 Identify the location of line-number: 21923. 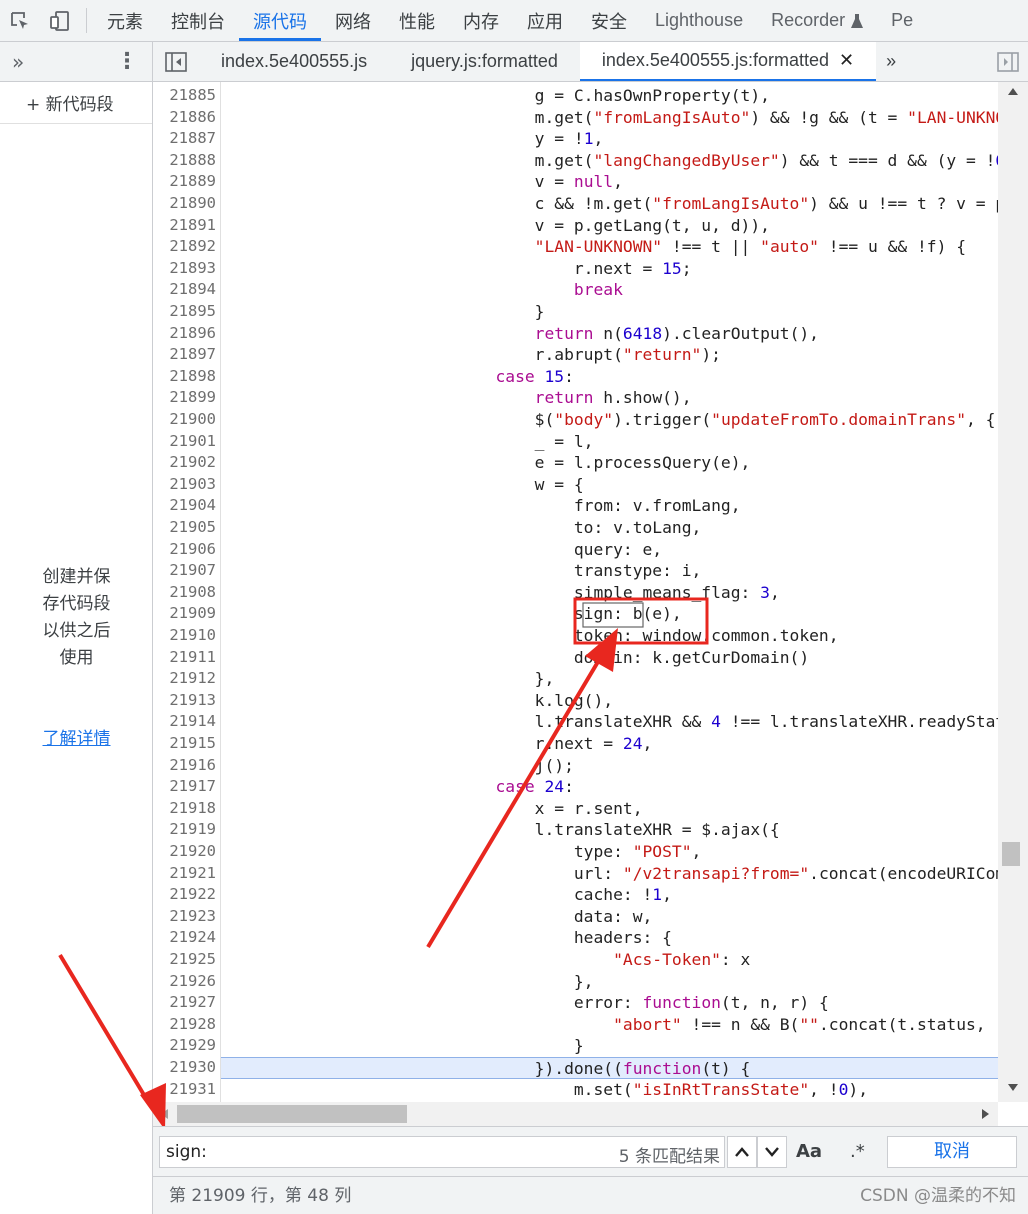
(184, 917).